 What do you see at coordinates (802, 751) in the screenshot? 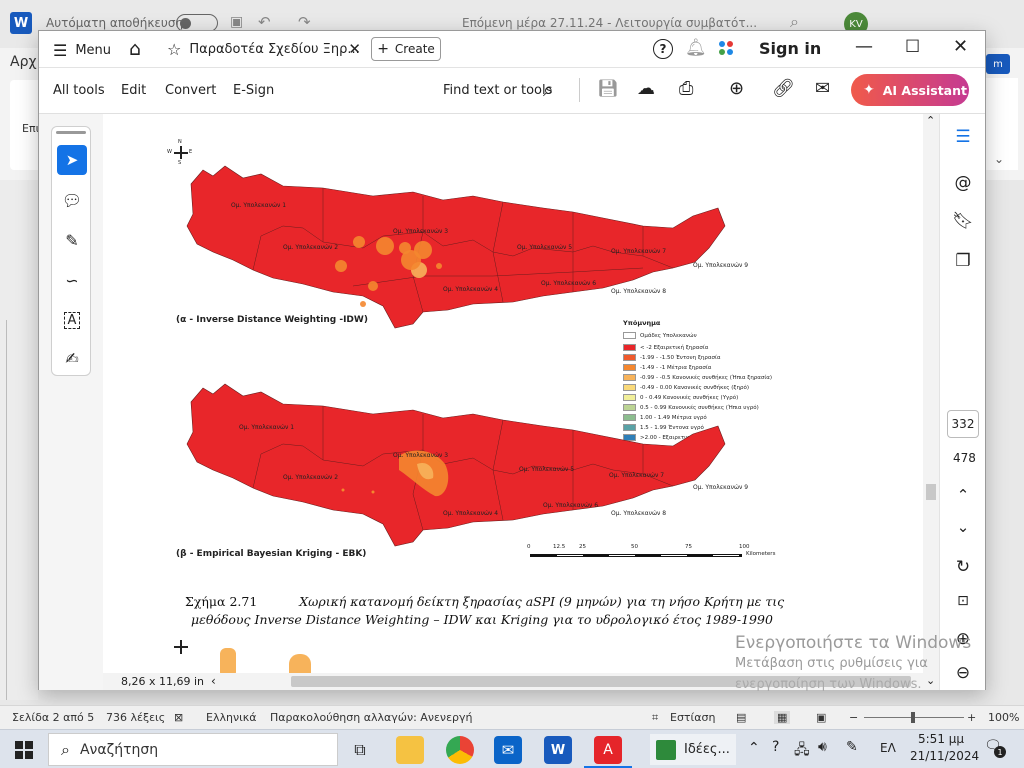
I see `network-icon: 🖧︎` at bounding box center [802, 751].